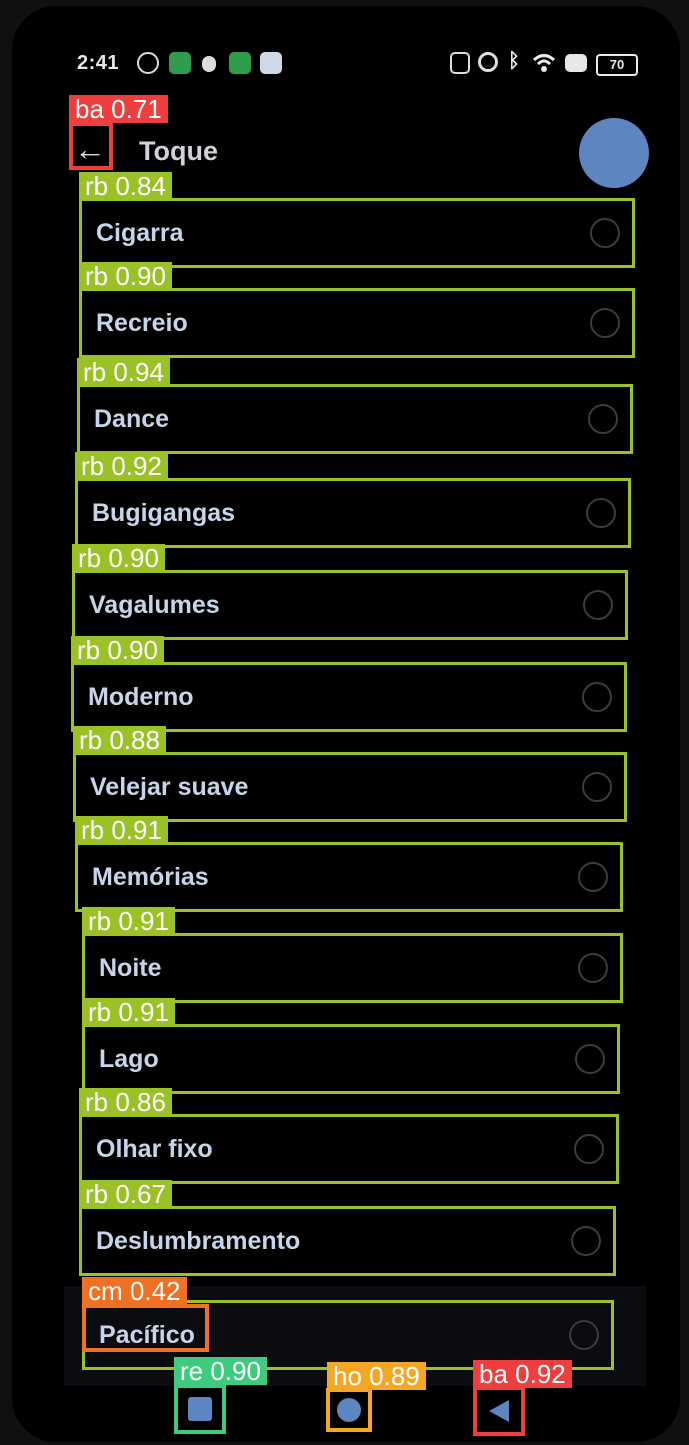 The height and width of the screenshot is (1445, 689). I want to click on detection-box-back, so click(91, 146).